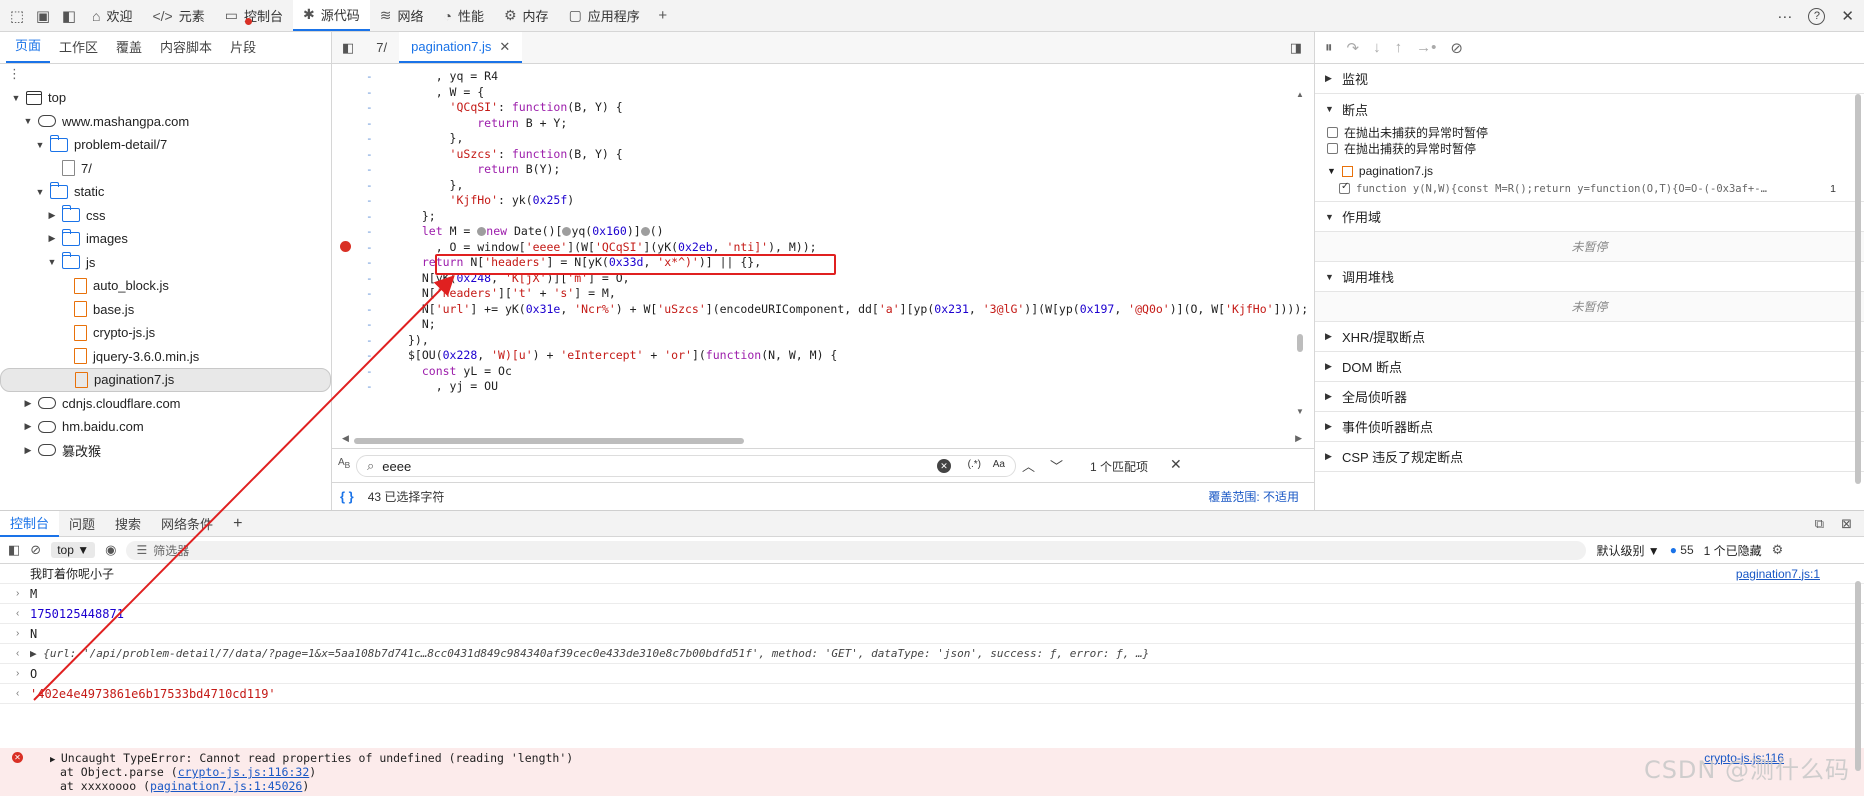  I want to click on scope-section: ▼作用域, so click(1589, 217).